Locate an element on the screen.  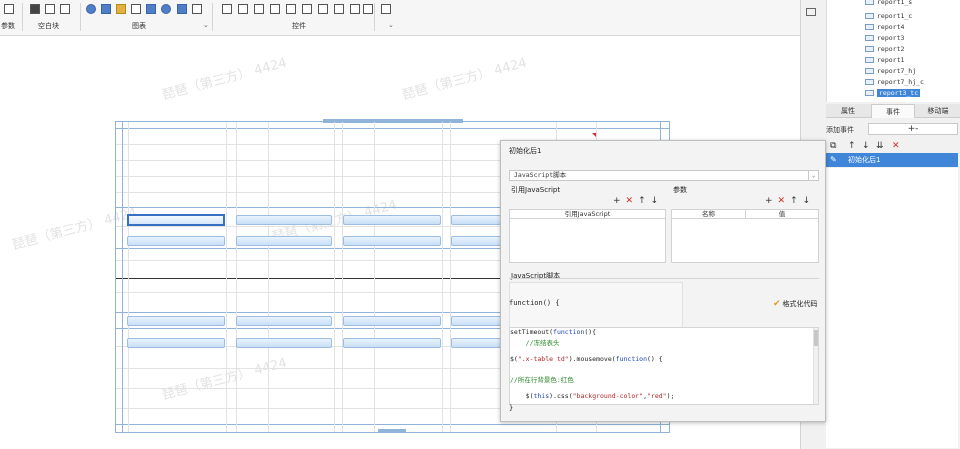
params-table: 名称 值 is located at coordinates (745, 236).